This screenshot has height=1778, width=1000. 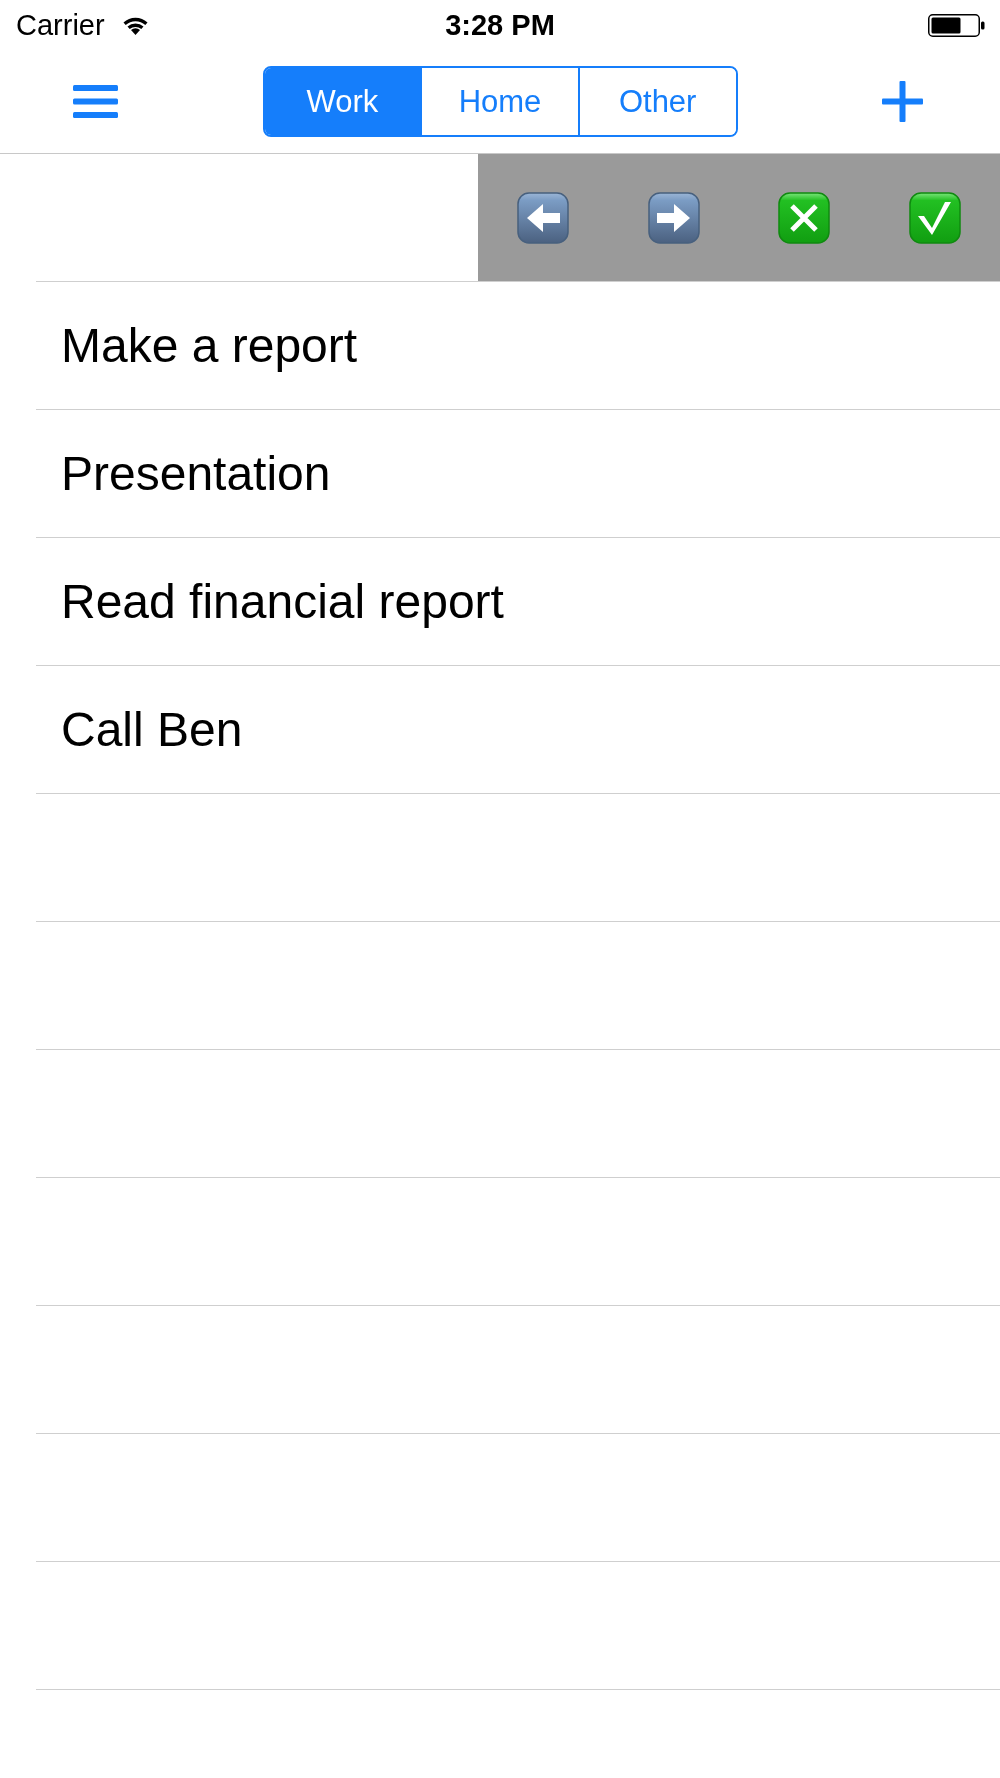 I want to click on battery-icon, so click(x=956, y=25).